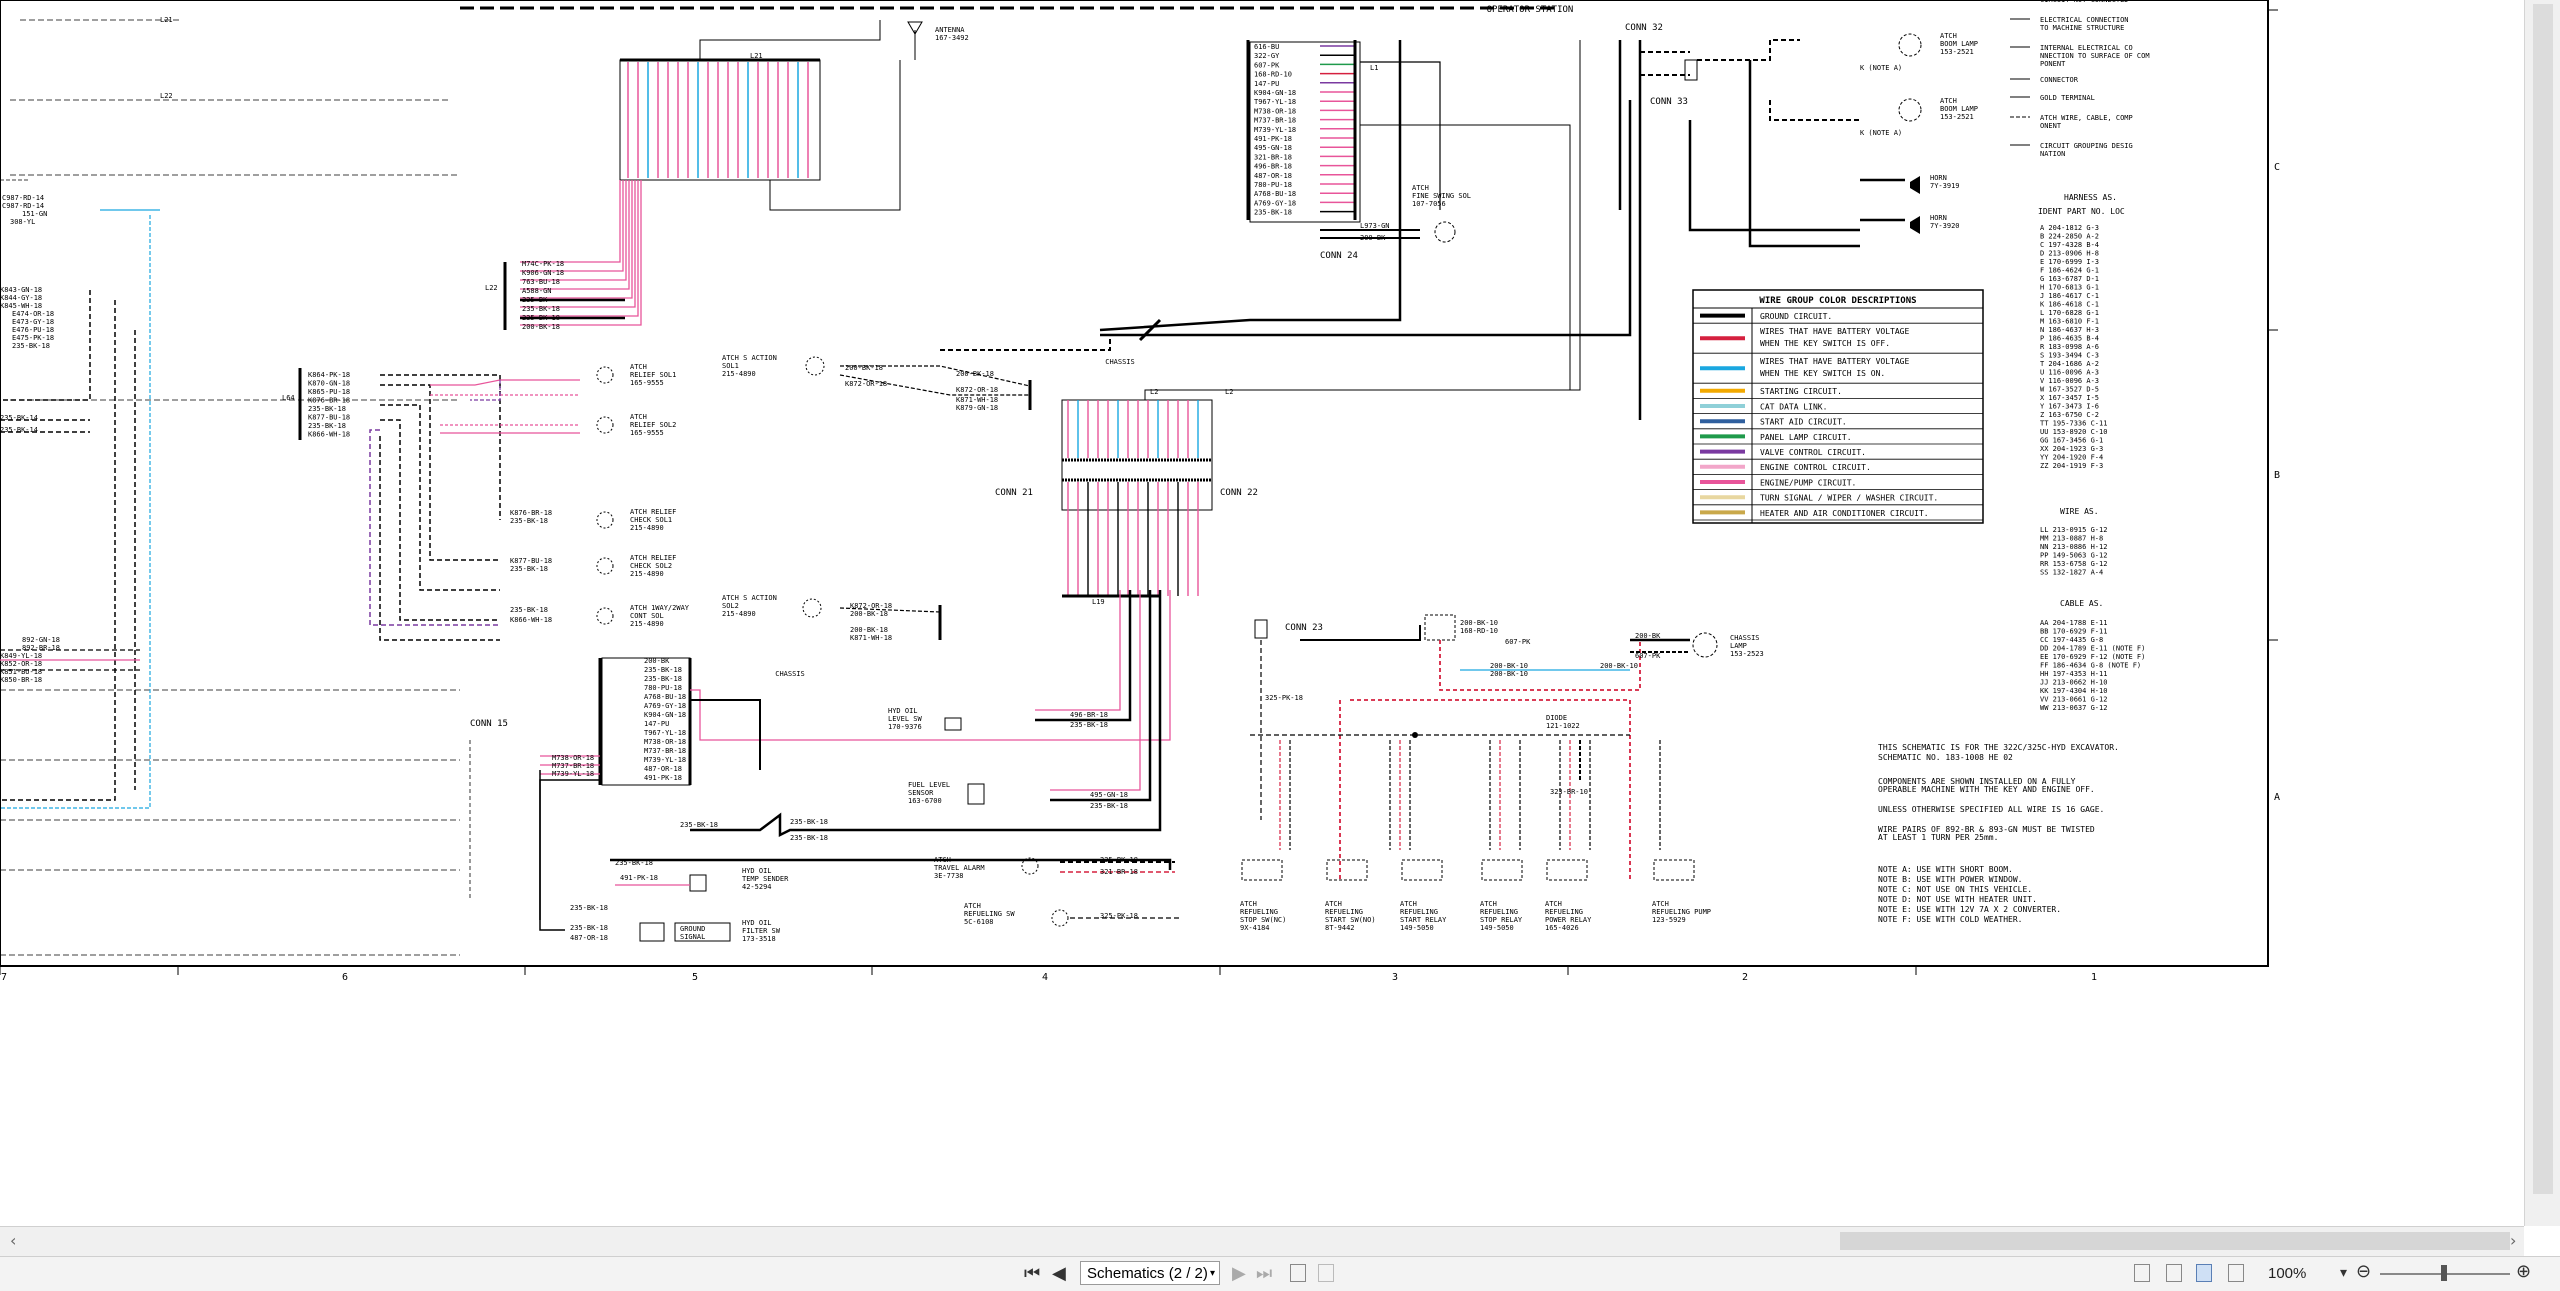  What do you see at coordinates (1497, 928) in the screenshot?
I see `component-label: 149-5050` at bounding box center [1497, 928].